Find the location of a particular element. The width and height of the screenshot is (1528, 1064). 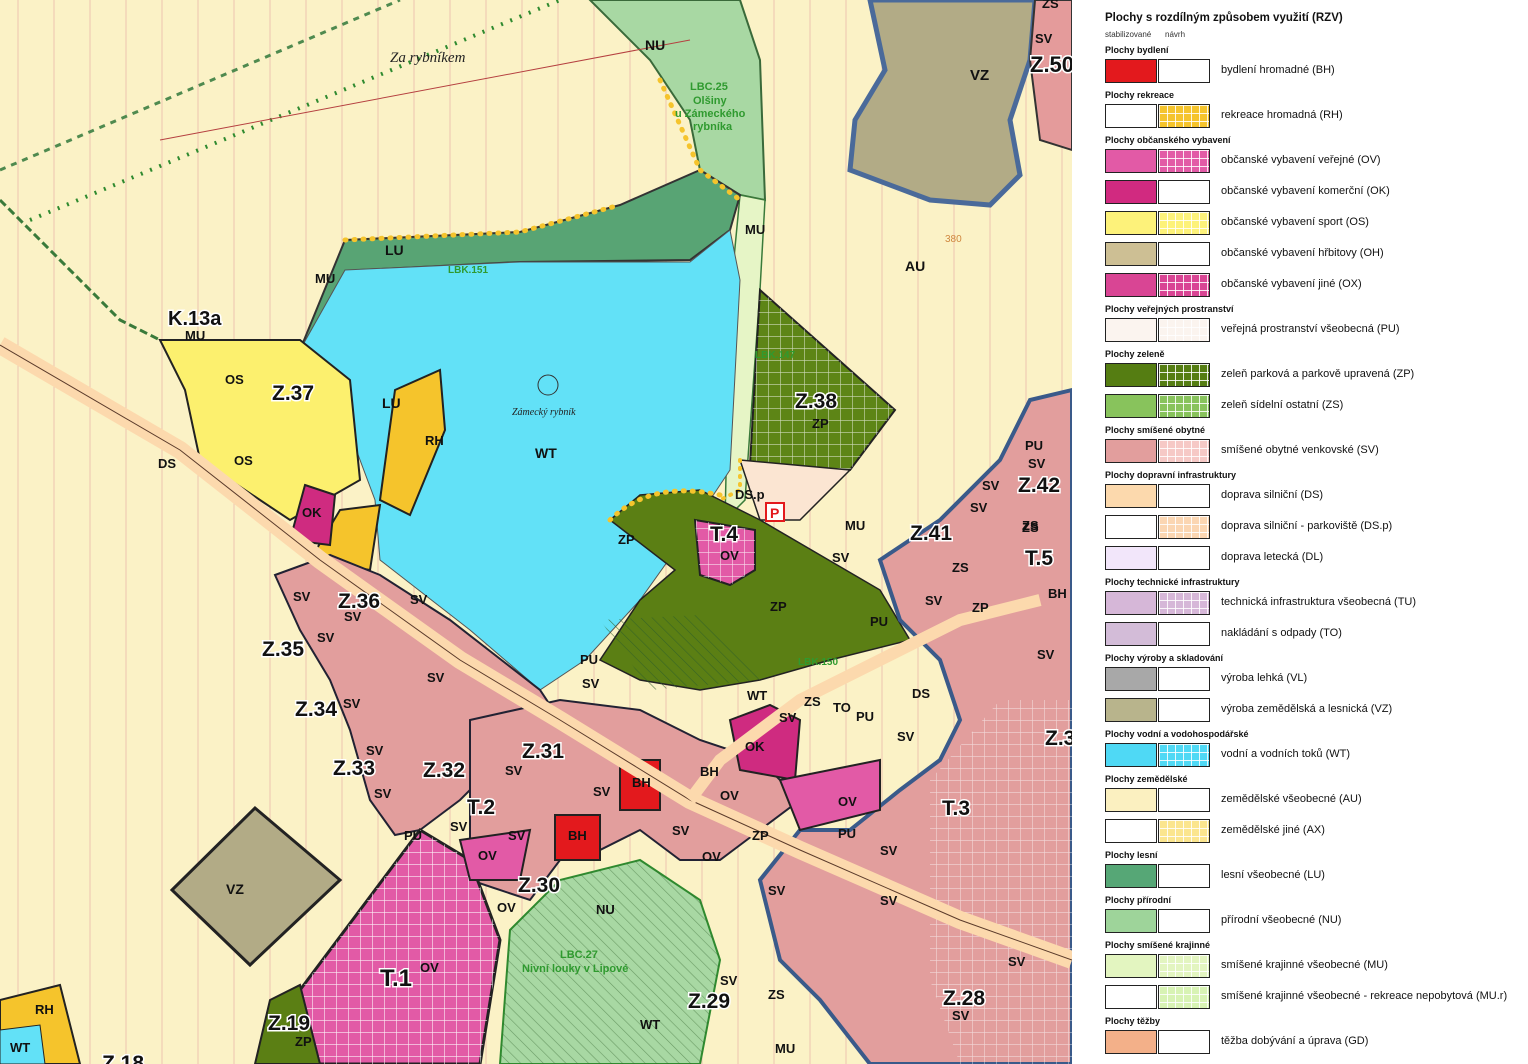

legend-group-heading: Plochy občanského vybavení is located at coordinates (1168, 140).